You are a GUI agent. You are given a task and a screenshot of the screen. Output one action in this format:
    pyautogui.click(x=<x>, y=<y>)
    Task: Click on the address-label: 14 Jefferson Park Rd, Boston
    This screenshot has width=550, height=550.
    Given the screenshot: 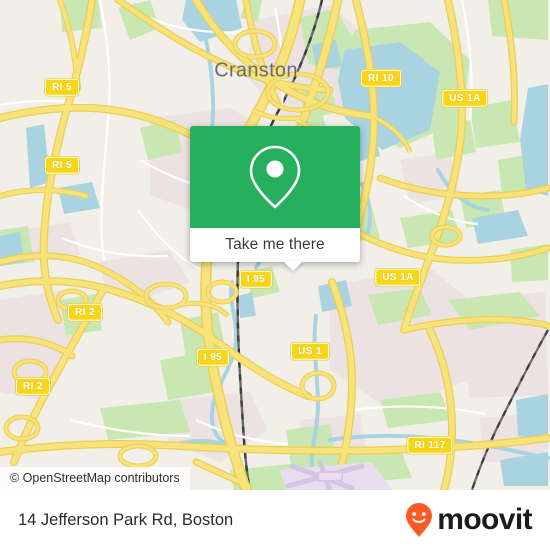 What is the action you would take?
    pyautogui.click(x=126, y=519)
    